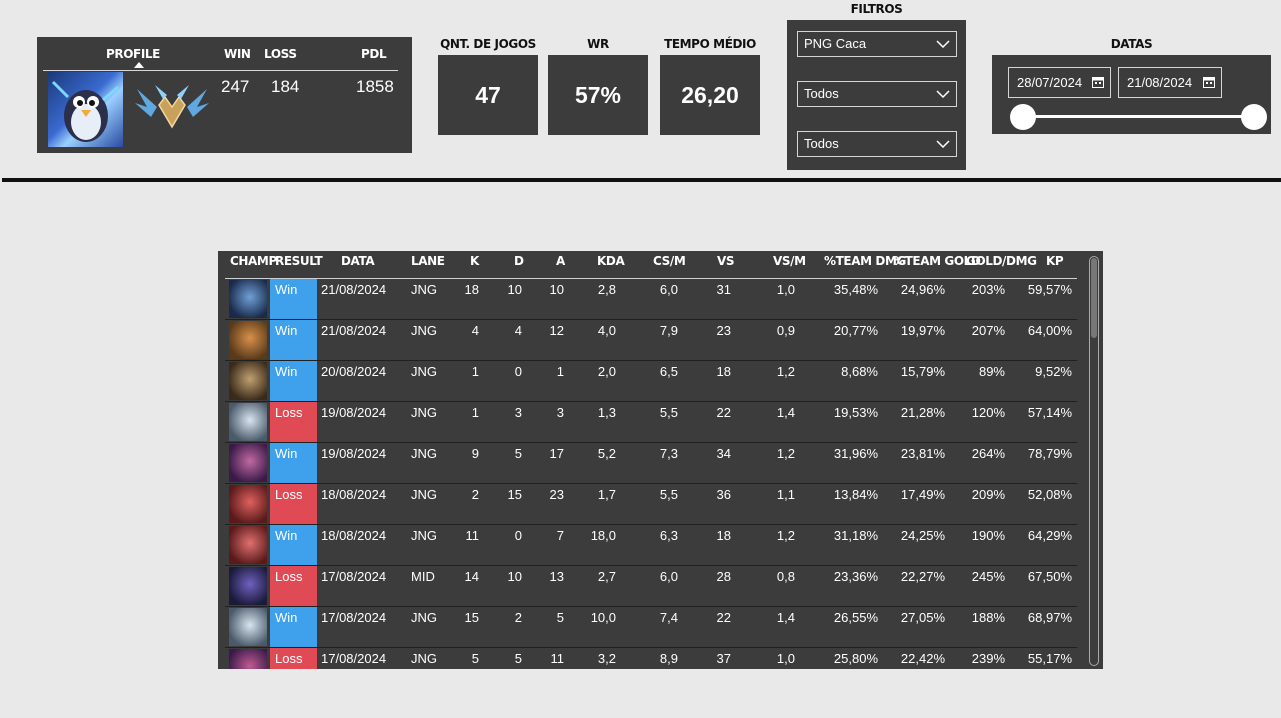 This screenshot has width=1281, height=718. Describe the element at coordinates (789, 261) in the screenshot. I see `header-vsm: VS/M` at that location.